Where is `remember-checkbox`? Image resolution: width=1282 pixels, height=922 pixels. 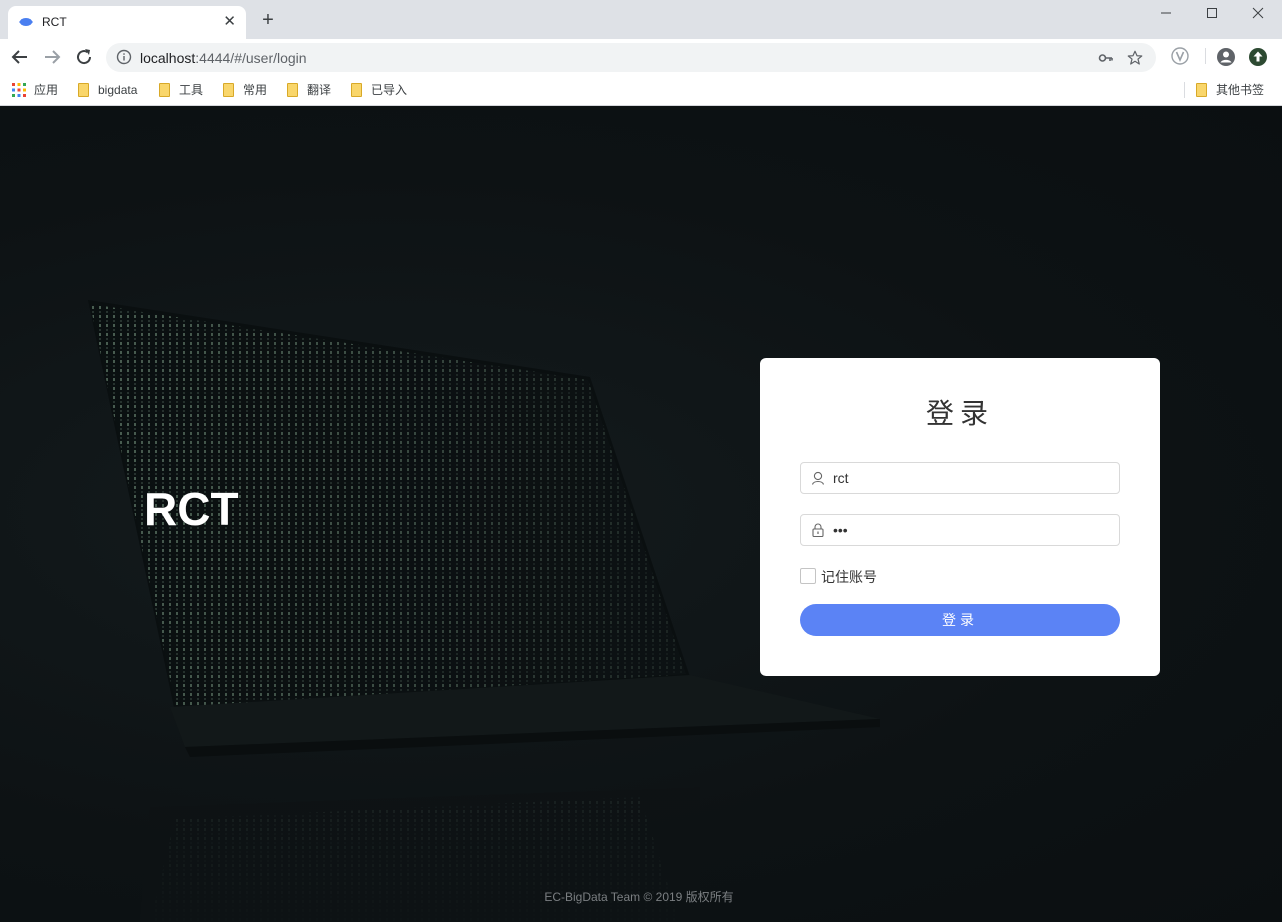
remember-checkbox is located at coordinates (808, 576).